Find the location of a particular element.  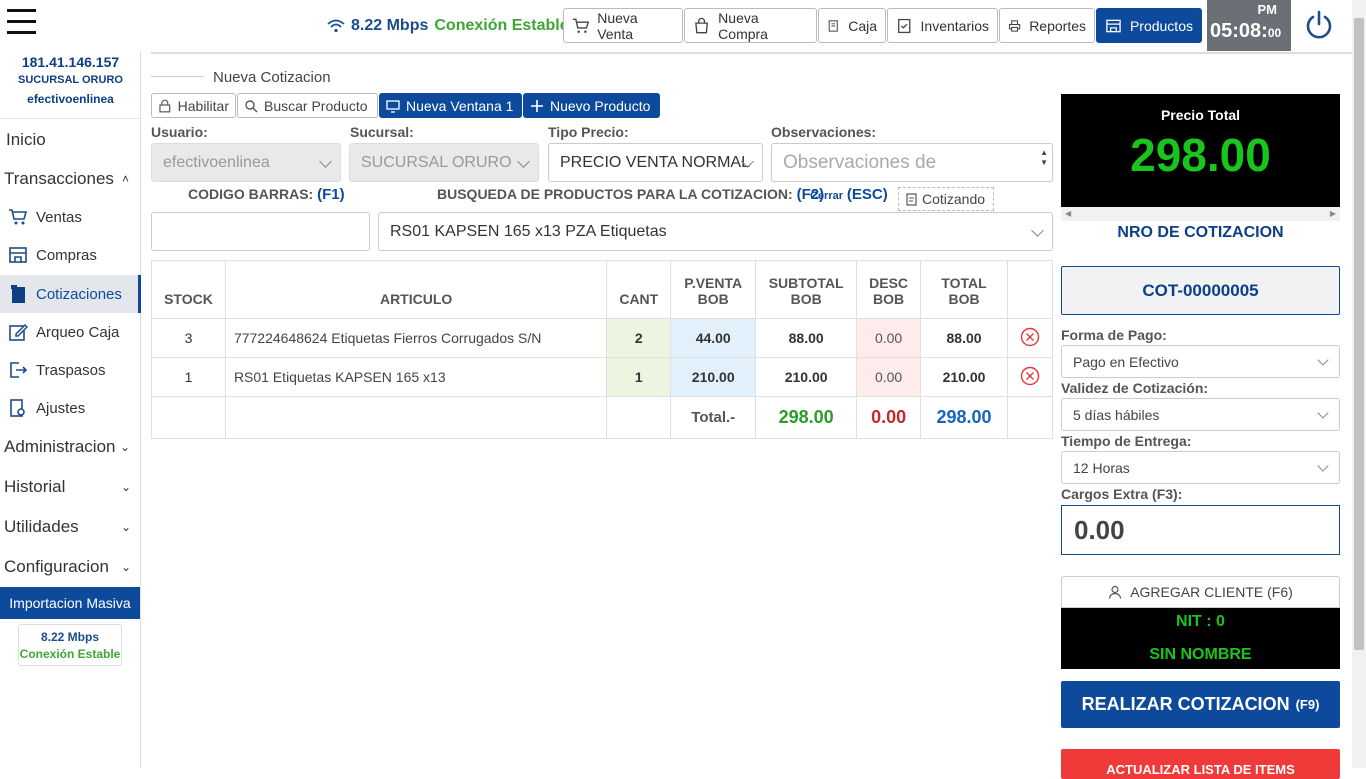

sidebar-item-ajustes: Ajustes is located at coordinates (70, 408).